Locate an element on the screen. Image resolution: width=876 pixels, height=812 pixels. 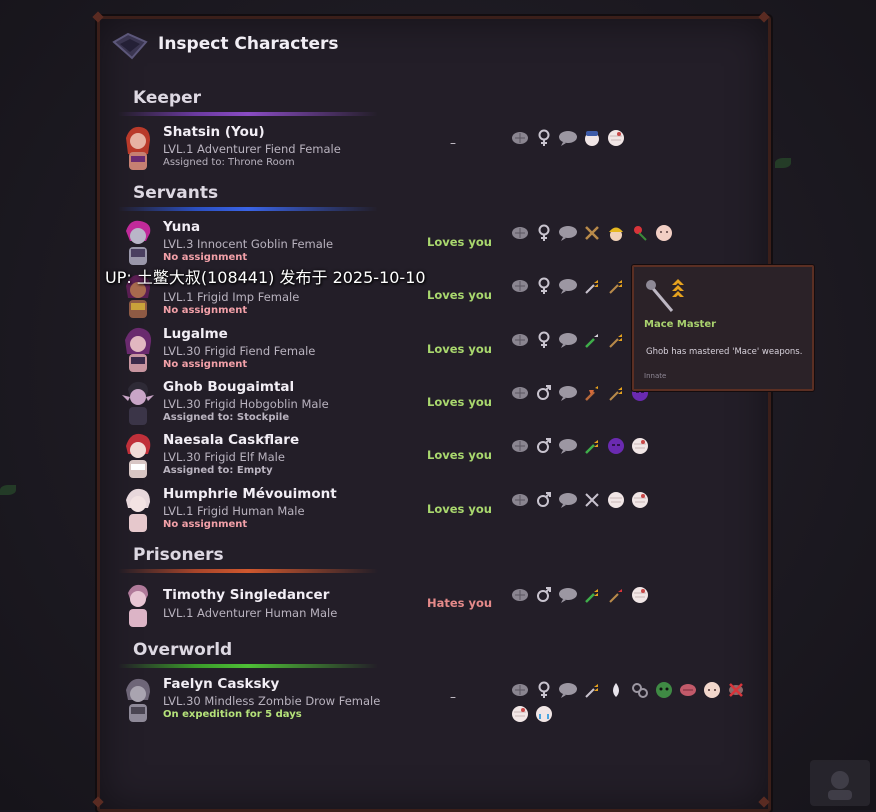
character-assignment: Assigned to: Stockpile is located at coordinates (226, 417).